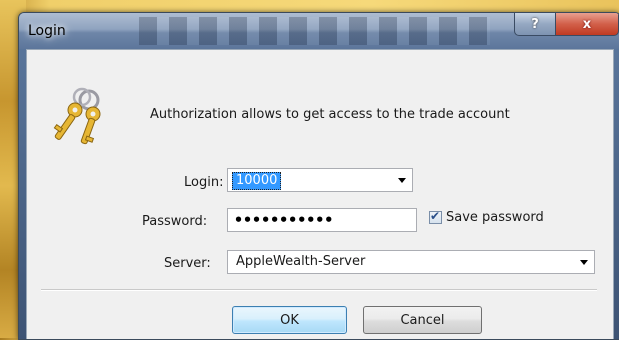 The image size is (619, 340). I want to click on keys-icon, so click(77, 116).